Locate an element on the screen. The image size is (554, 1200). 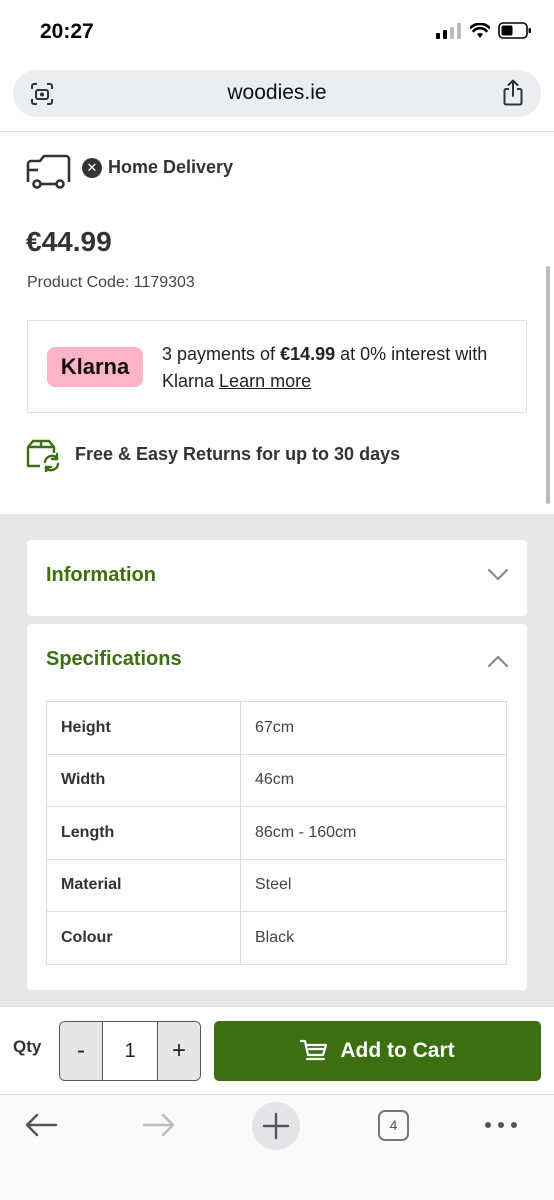
table-row: Height 67cm is located at coordinates (276, 728).